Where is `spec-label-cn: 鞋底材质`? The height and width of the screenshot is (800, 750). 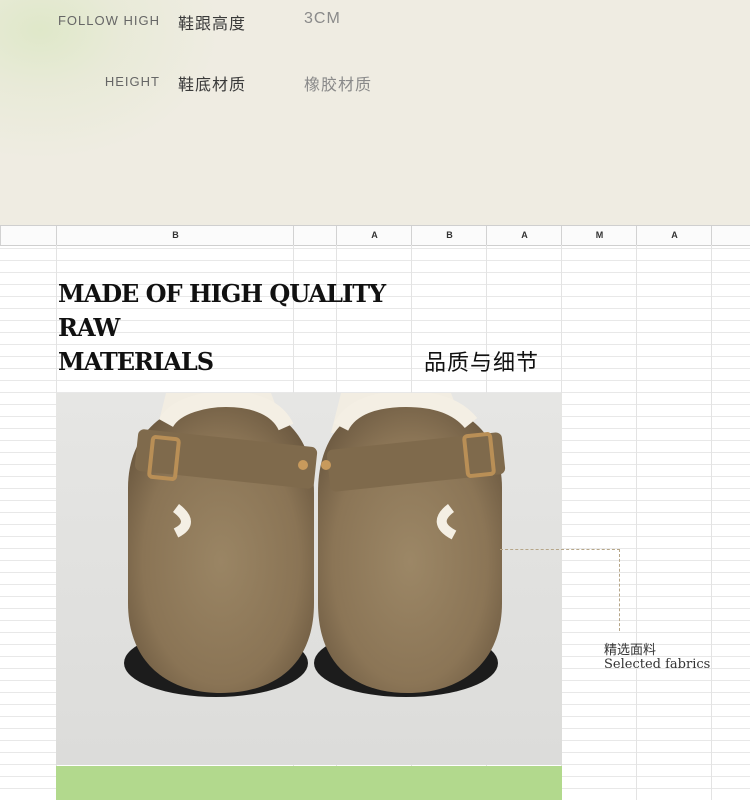
spec-label-cn: 鞋底材质 is located at coordinates (212, 85).